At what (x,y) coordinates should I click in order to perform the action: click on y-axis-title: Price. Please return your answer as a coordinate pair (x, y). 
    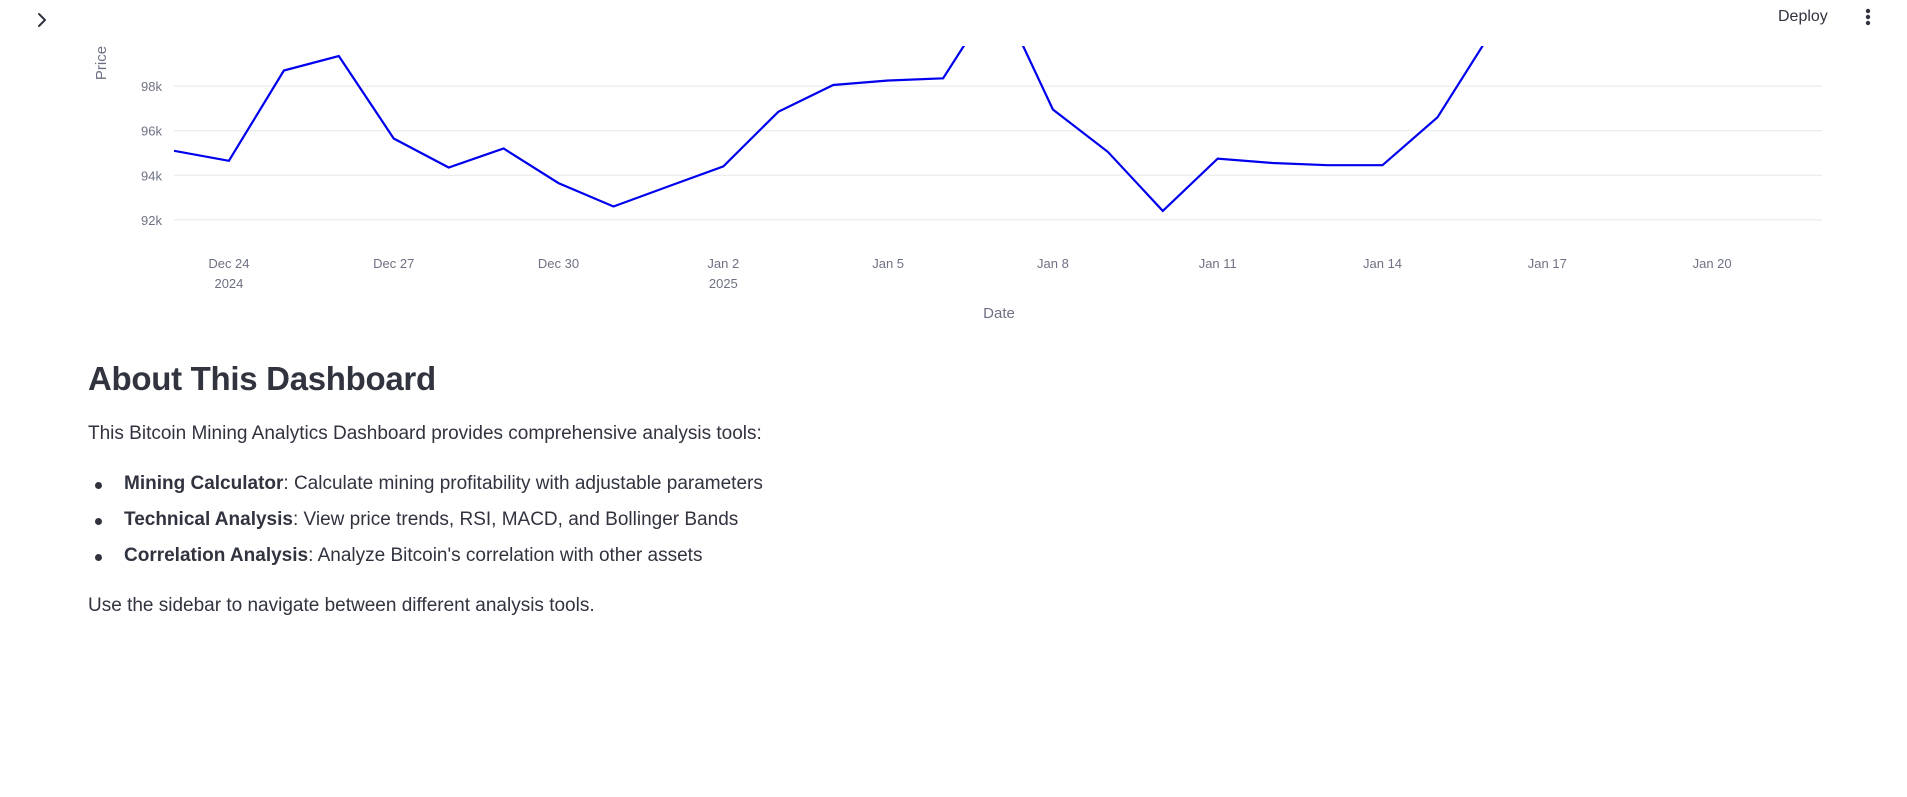
    Looking at the image, I should click on (101, 63).